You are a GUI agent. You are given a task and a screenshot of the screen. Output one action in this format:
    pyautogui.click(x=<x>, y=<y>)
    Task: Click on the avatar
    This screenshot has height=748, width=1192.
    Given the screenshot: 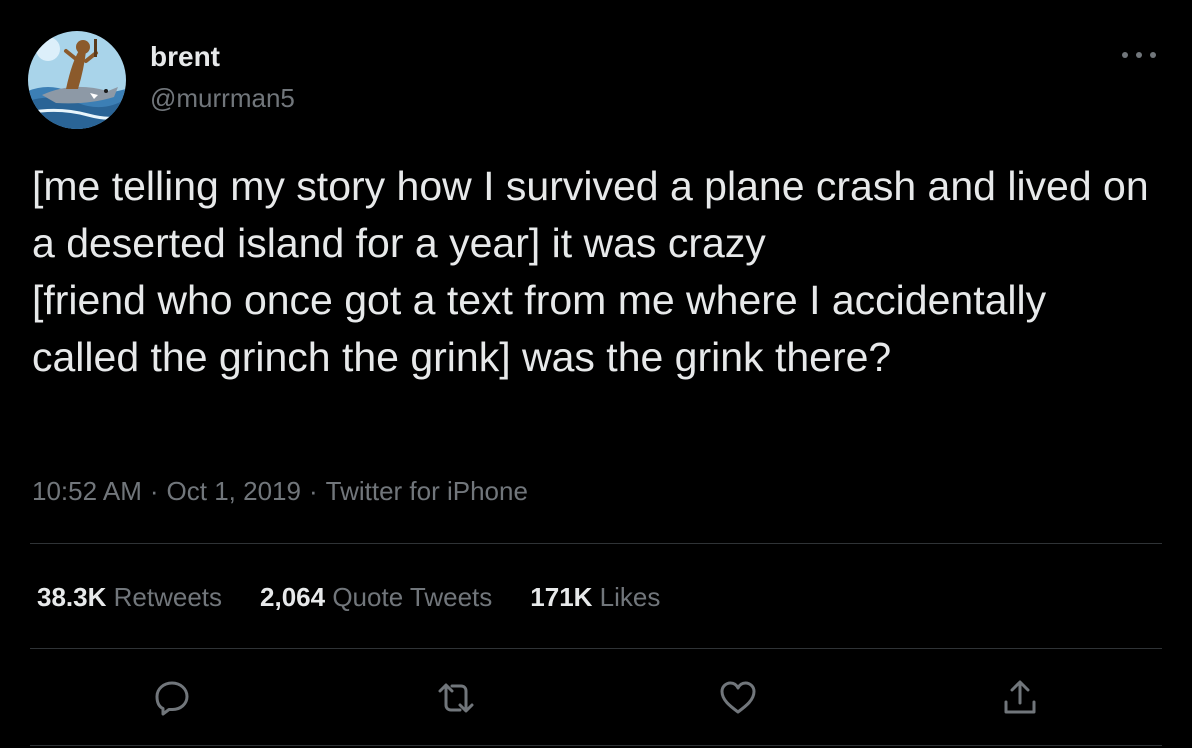 What is the action you would take?
    pyautogui.click(x=77, y=80)
    